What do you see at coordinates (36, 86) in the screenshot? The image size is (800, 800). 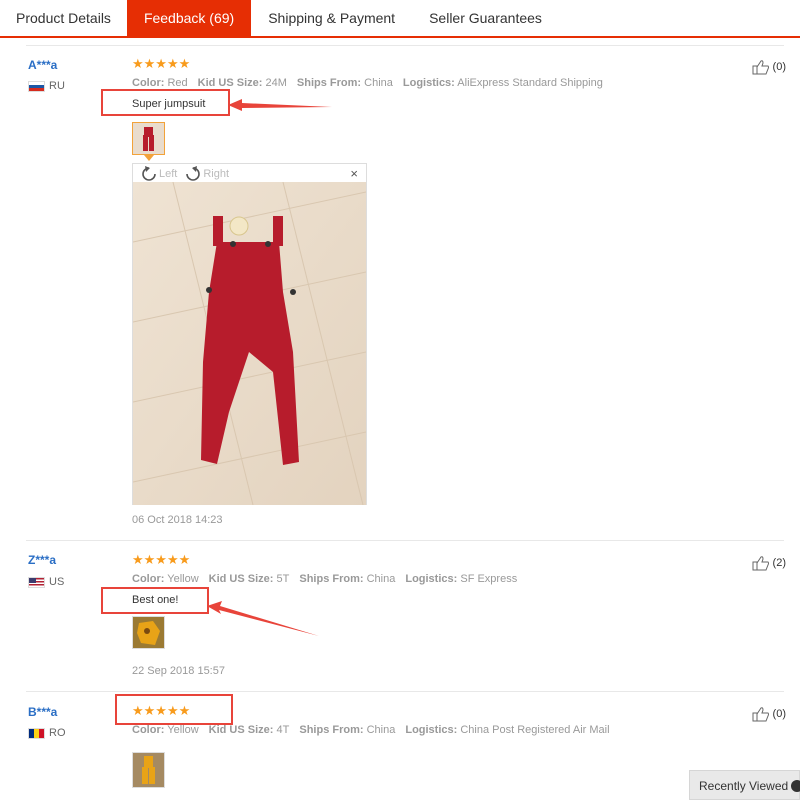 I see `russia-flag-icon` at bounding box center [36, 86].